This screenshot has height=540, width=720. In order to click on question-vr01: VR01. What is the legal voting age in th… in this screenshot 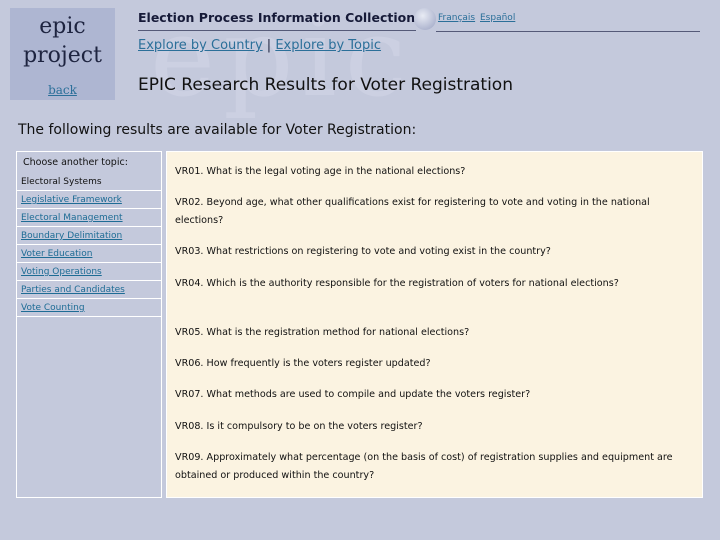, I will do `click(435, 172)`.